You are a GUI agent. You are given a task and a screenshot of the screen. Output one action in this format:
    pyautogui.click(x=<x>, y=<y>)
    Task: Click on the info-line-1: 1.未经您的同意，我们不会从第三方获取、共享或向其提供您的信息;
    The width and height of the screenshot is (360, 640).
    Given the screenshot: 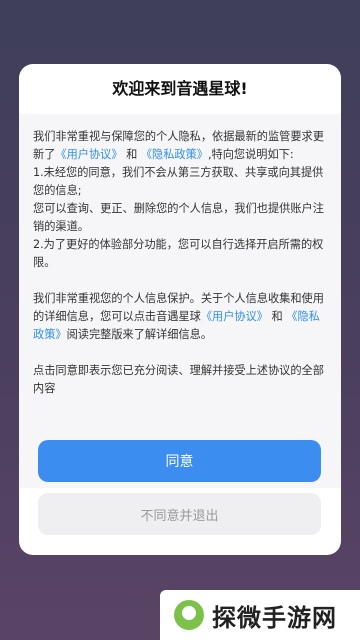 What is the action you would take?
    pyautogui.click(x=178, y=181)
    